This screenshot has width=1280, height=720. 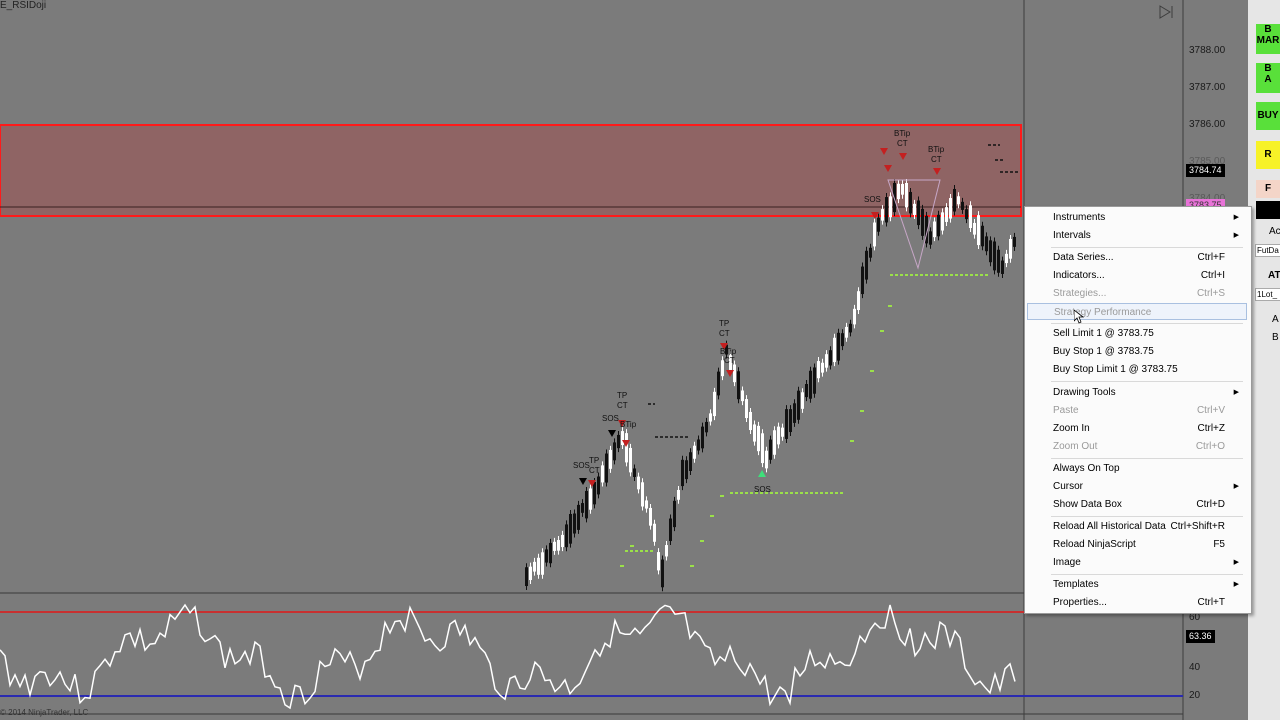 What do you see at coordinates (1137, 544) in the screenshot?
I see `menu-item-reload-ninjascript: Reload NinjaScript F5` at bounding box center [1137, 544].